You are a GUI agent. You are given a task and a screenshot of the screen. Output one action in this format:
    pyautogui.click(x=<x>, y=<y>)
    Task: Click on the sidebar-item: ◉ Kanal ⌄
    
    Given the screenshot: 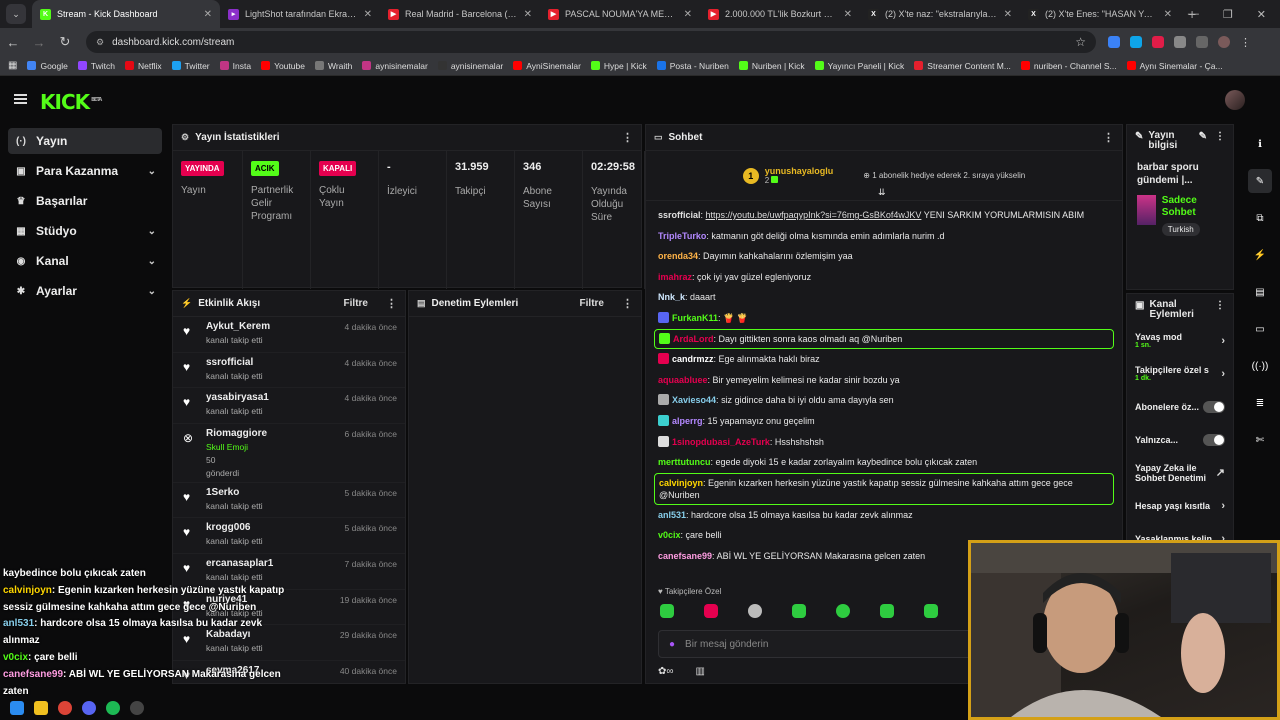 What is the action you would take?
    pyautogui.click(x=85, y=261)
    